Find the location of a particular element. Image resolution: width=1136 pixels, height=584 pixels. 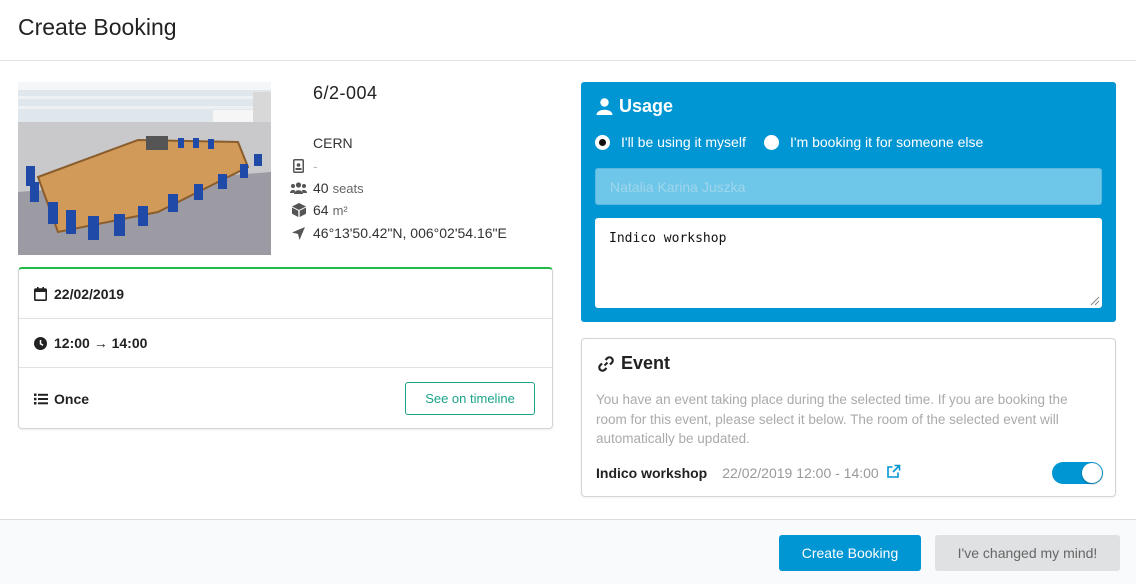

booking-recurrence: Once is located at coordinates (72, 398).